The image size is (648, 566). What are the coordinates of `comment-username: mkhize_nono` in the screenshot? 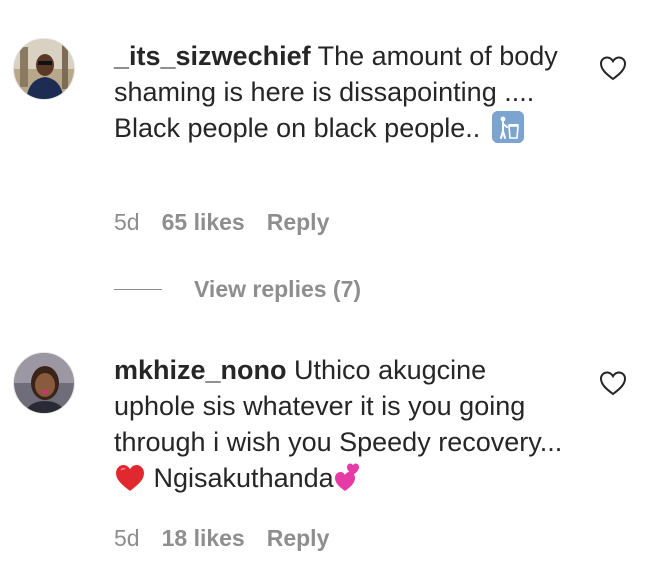 It's located at (200, 370).